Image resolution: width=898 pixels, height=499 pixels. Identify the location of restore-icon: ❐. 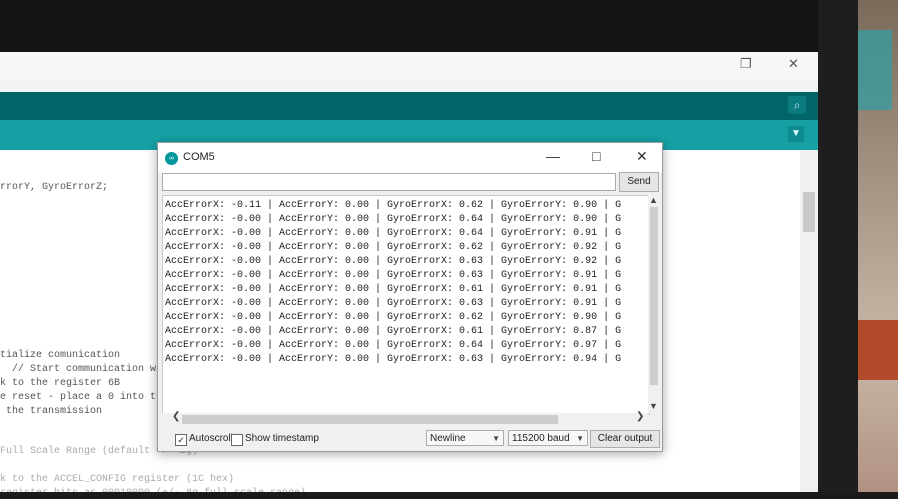
(746, 64).